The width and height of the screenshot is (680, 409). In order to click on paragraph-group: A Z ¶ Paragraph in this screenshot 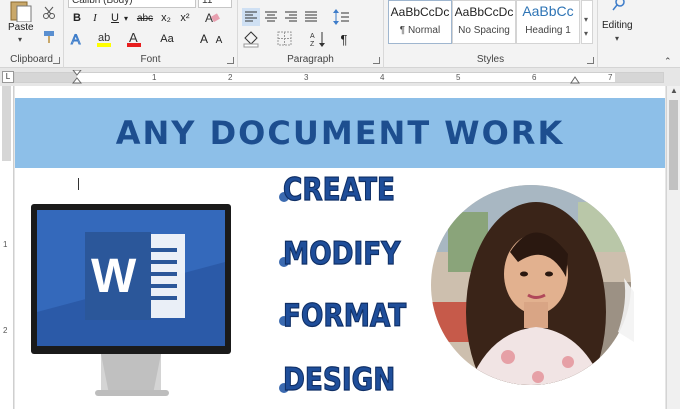, I will do `click(311, 34)`.